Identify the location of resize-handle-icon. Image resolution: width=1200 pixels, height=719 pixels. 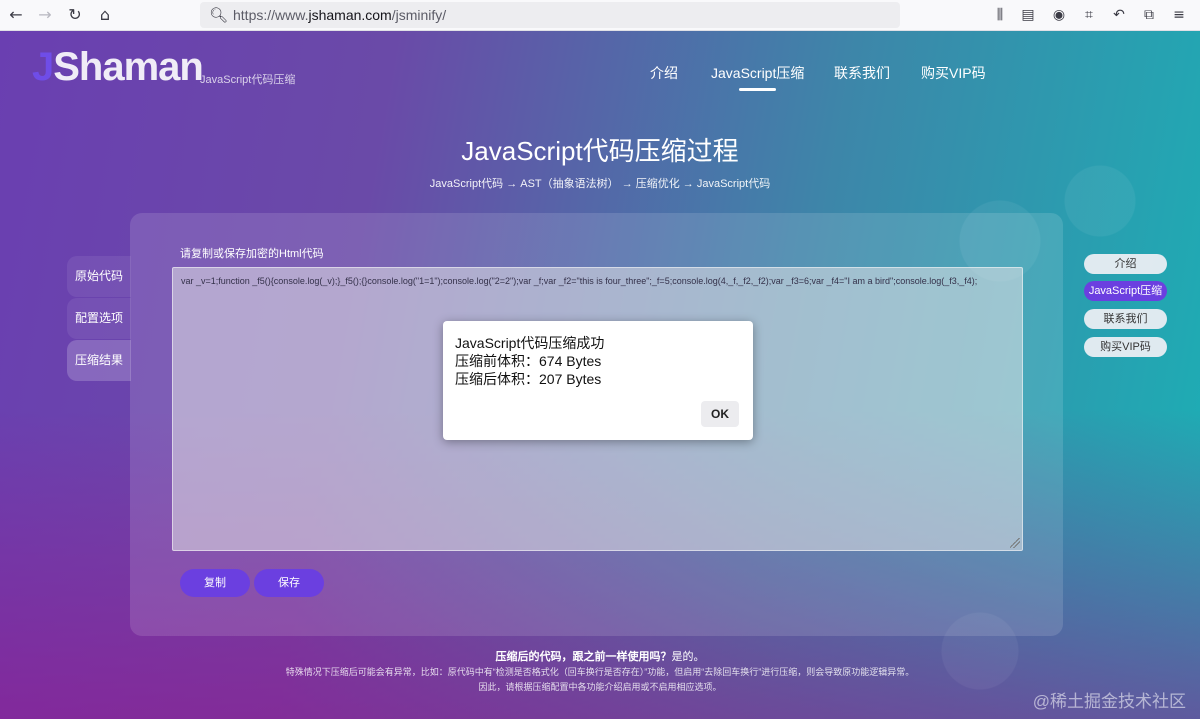
(1015, 543).